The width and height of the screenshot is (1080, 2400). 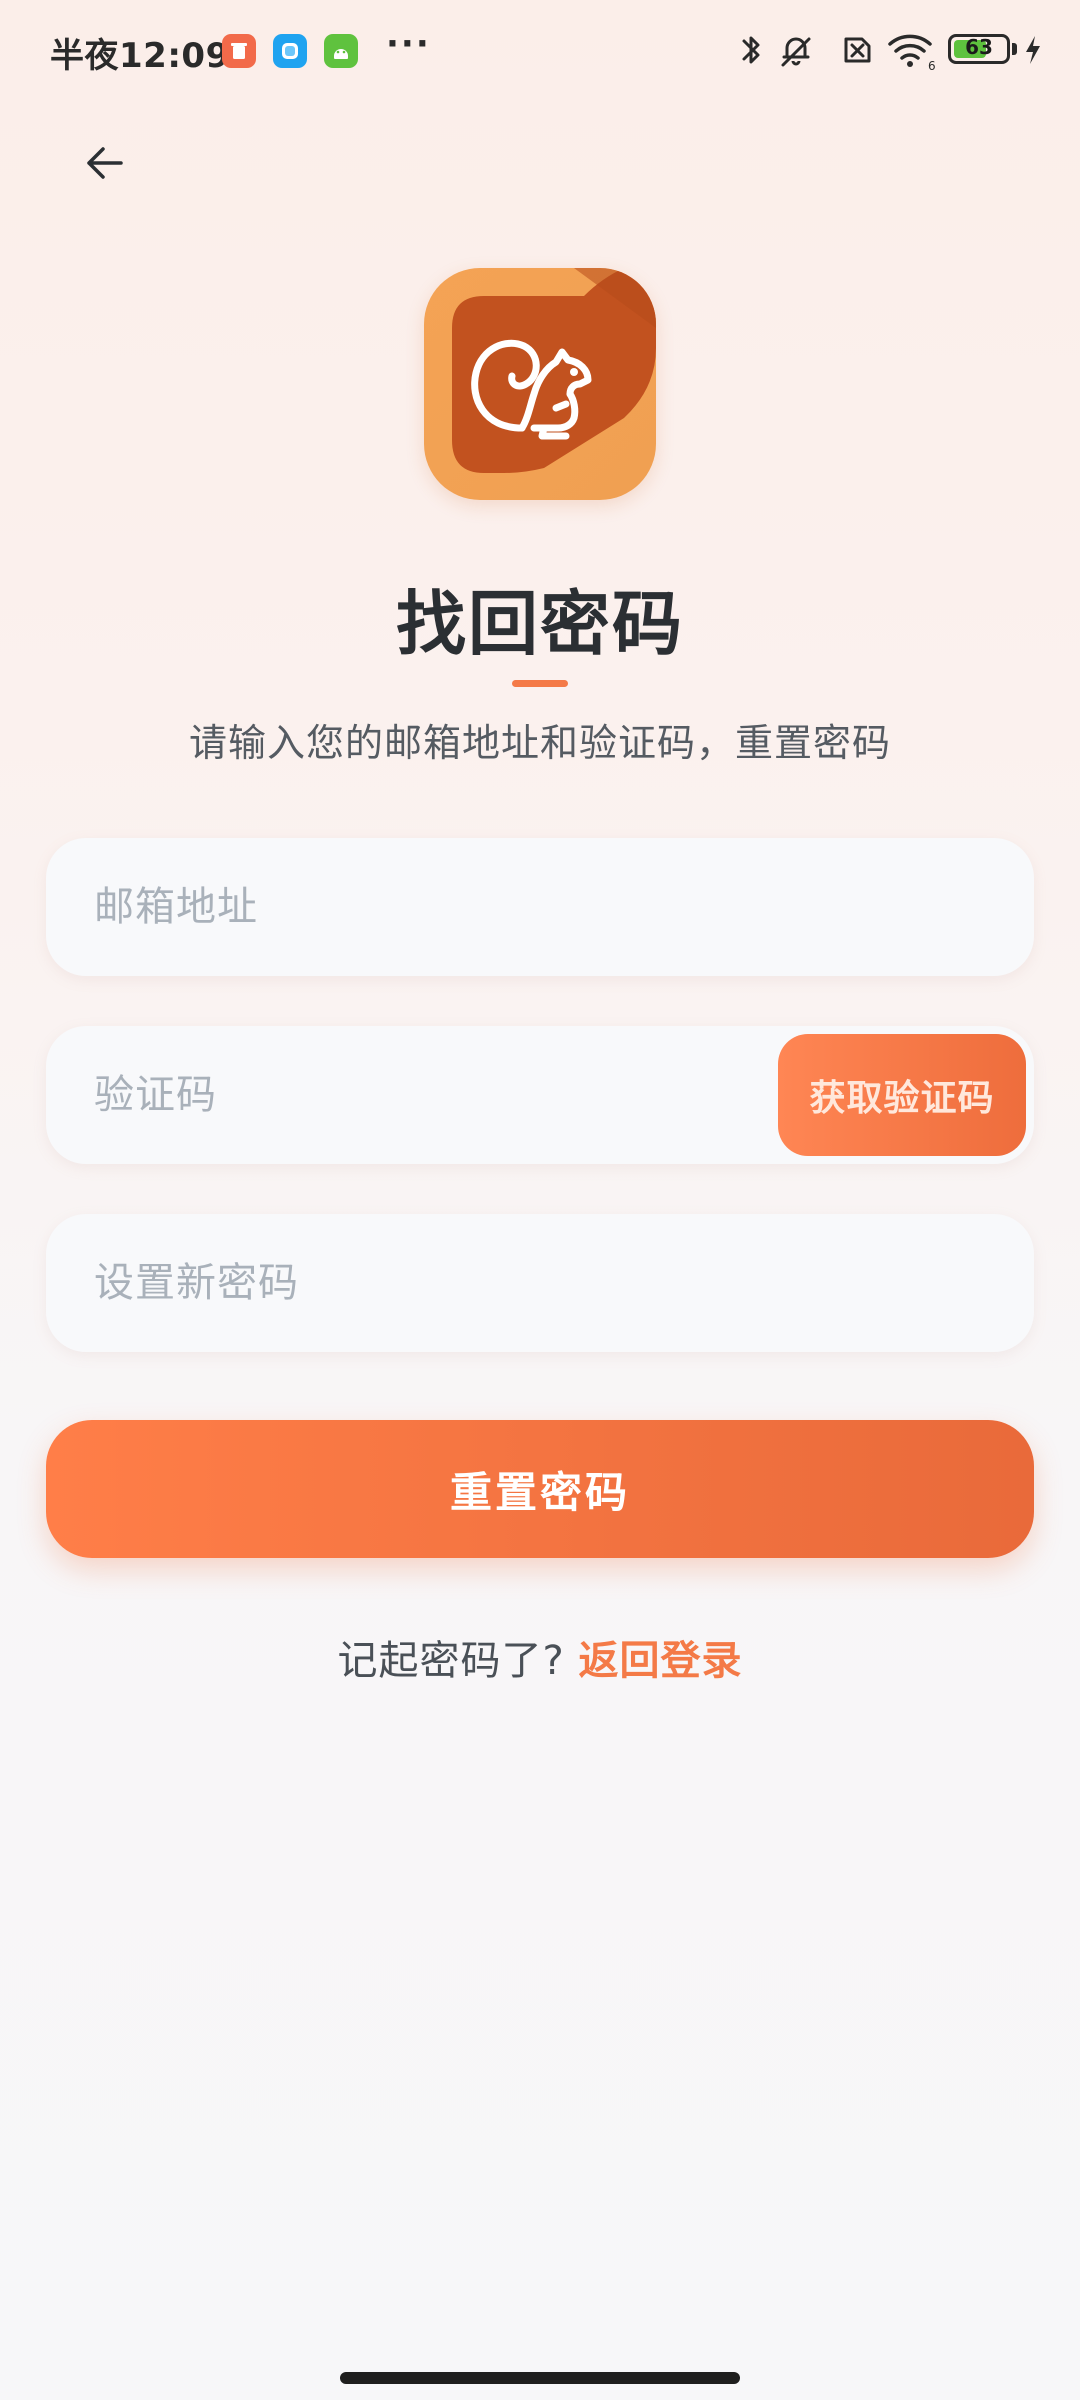 What do you see at coordinates (796, 52) in the screenshot?
I see `bell-muted-icon` at bounding box center [796, 52].